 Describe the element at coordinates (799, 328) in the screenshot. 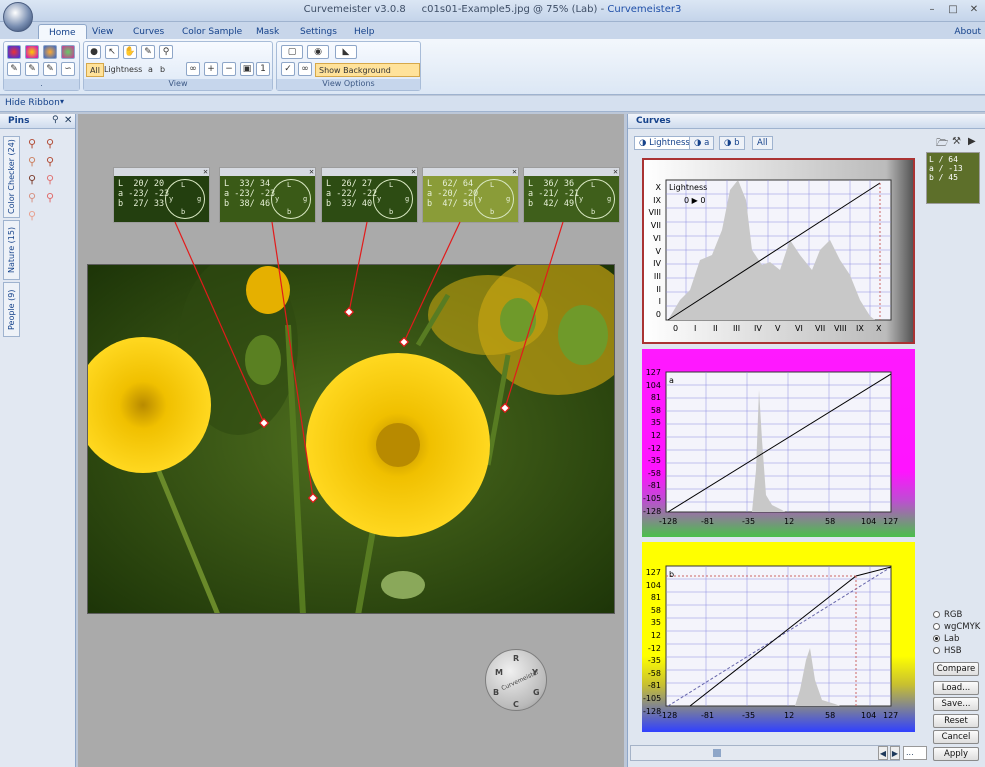

I see `x-tick-label: VI` at that location.